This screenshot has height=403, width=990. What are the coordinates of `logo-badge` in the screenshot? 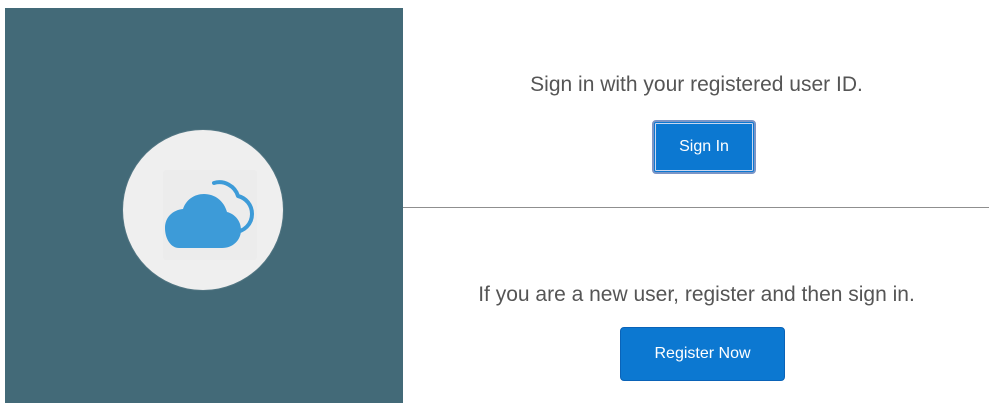 It's located at (203, 210).